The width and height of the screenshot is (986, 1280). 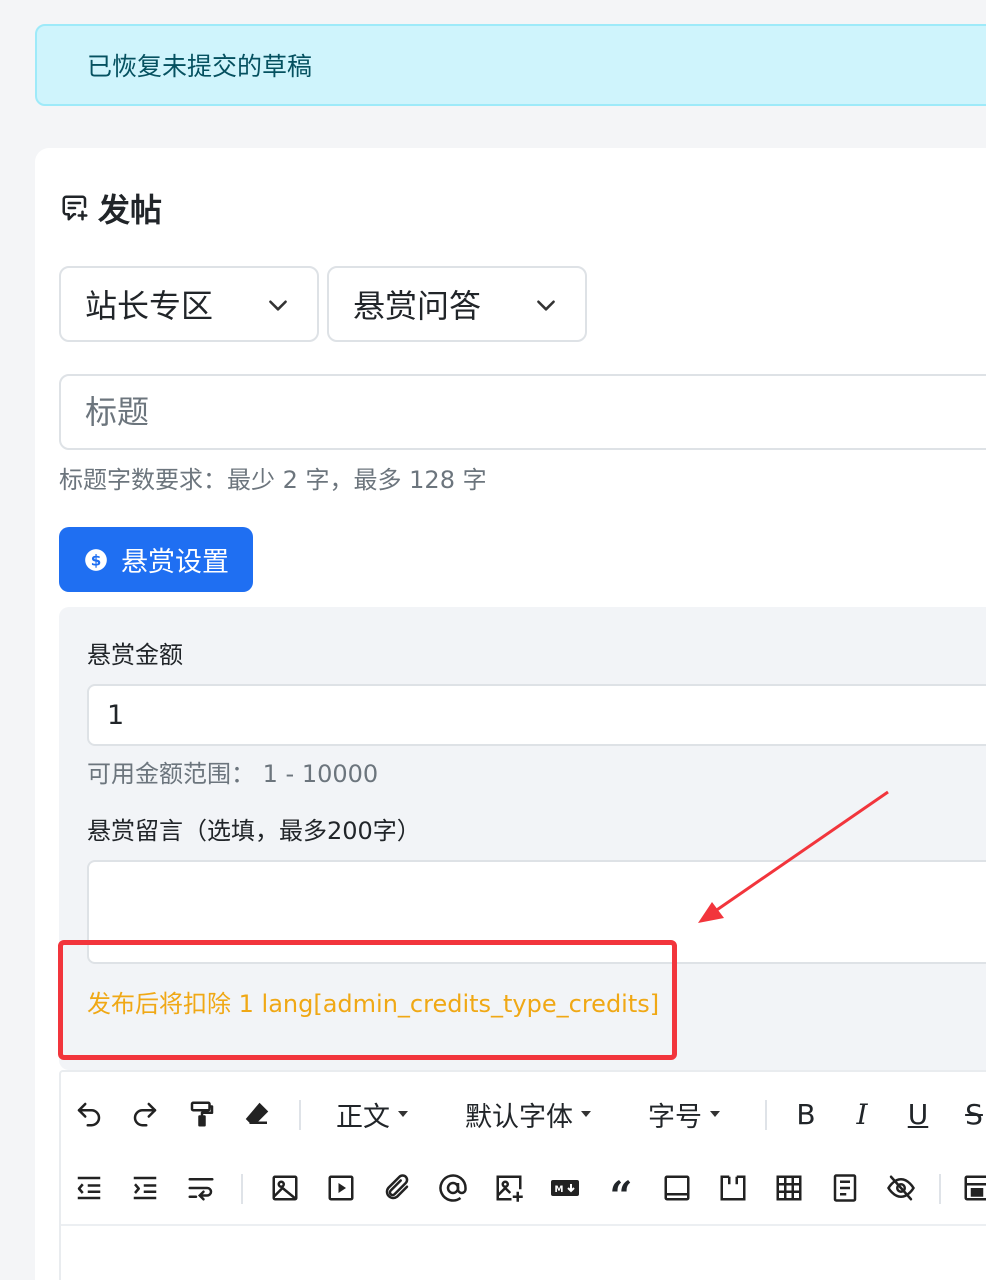 I want to click on forum-select: 站长专区, so click(x=189, y=304).